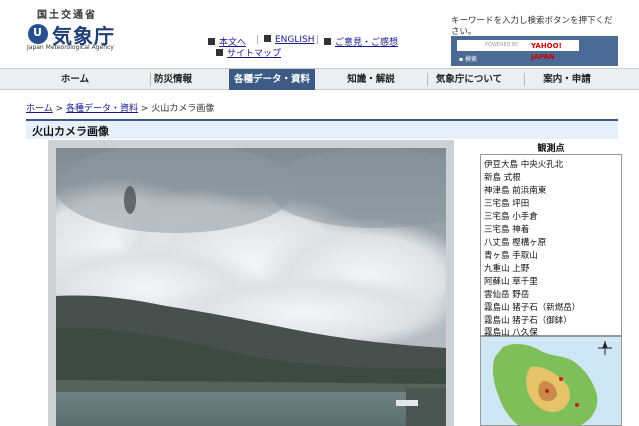  What do you see at coordinates (506, 203) in the screenshot?
I see `station-item: 三宅島 坪田` at bounding box center [506, 203].